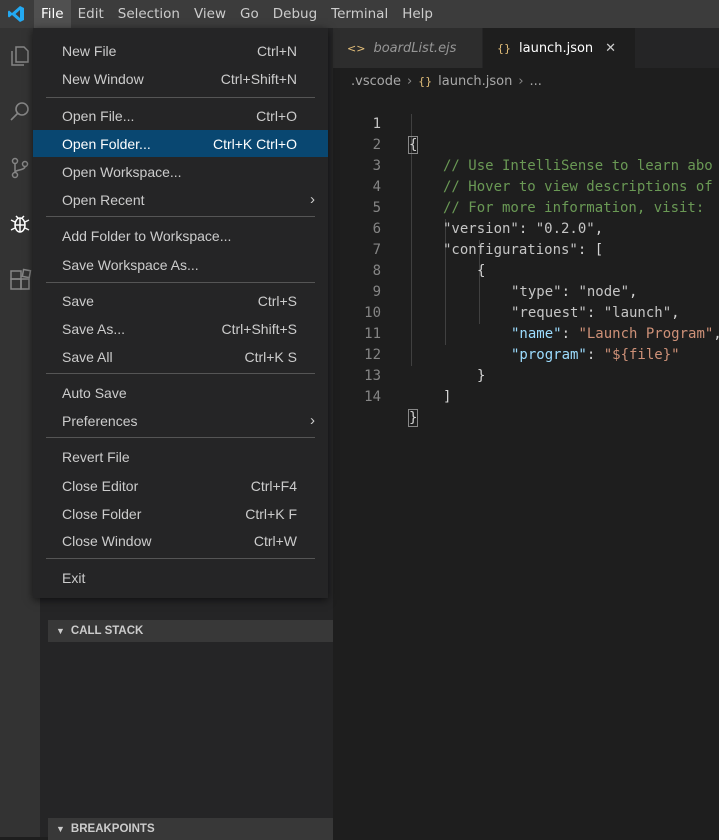  What do you see at coordinates (417, 14) in the screenshot?
I see `menu-help: Help` at bounding box center [417, 14].